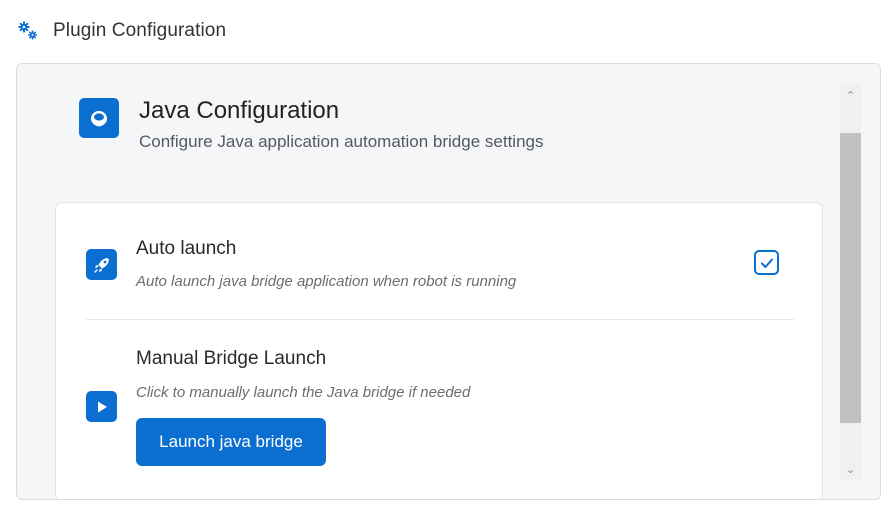  I want to click on manual-launch-title: Manual Bridge Launch, so click(231, 358).